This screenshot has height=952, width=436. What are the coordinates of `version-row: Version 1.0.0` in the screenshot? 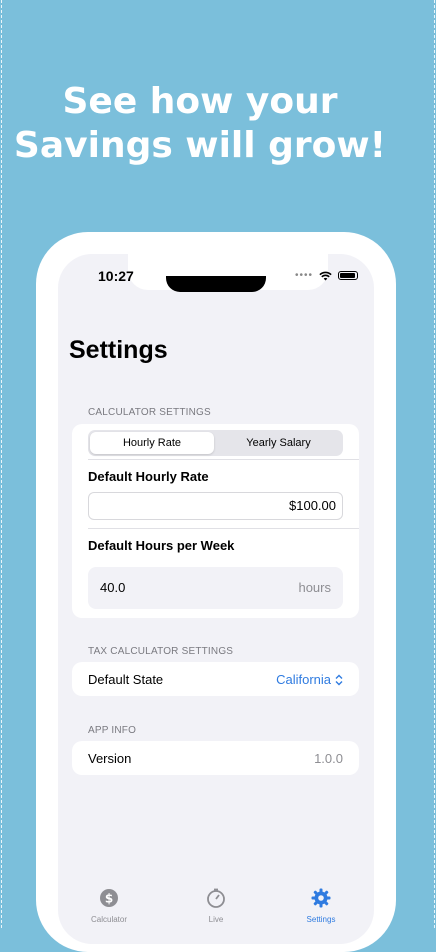 It's located at (215, 758).